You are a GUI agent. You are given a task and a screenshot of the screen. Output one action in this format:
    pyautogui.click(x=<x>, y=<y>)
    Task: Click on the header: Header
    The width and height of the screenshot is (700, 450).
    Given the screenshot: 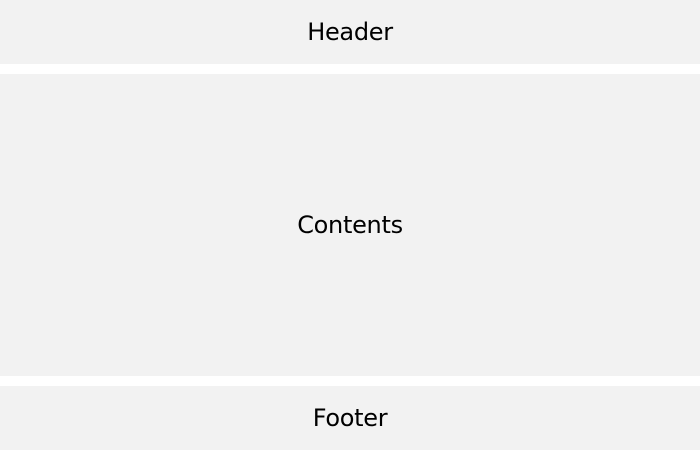 What is the action you would take?
    pyautogui.click(x=350, y=32)
    